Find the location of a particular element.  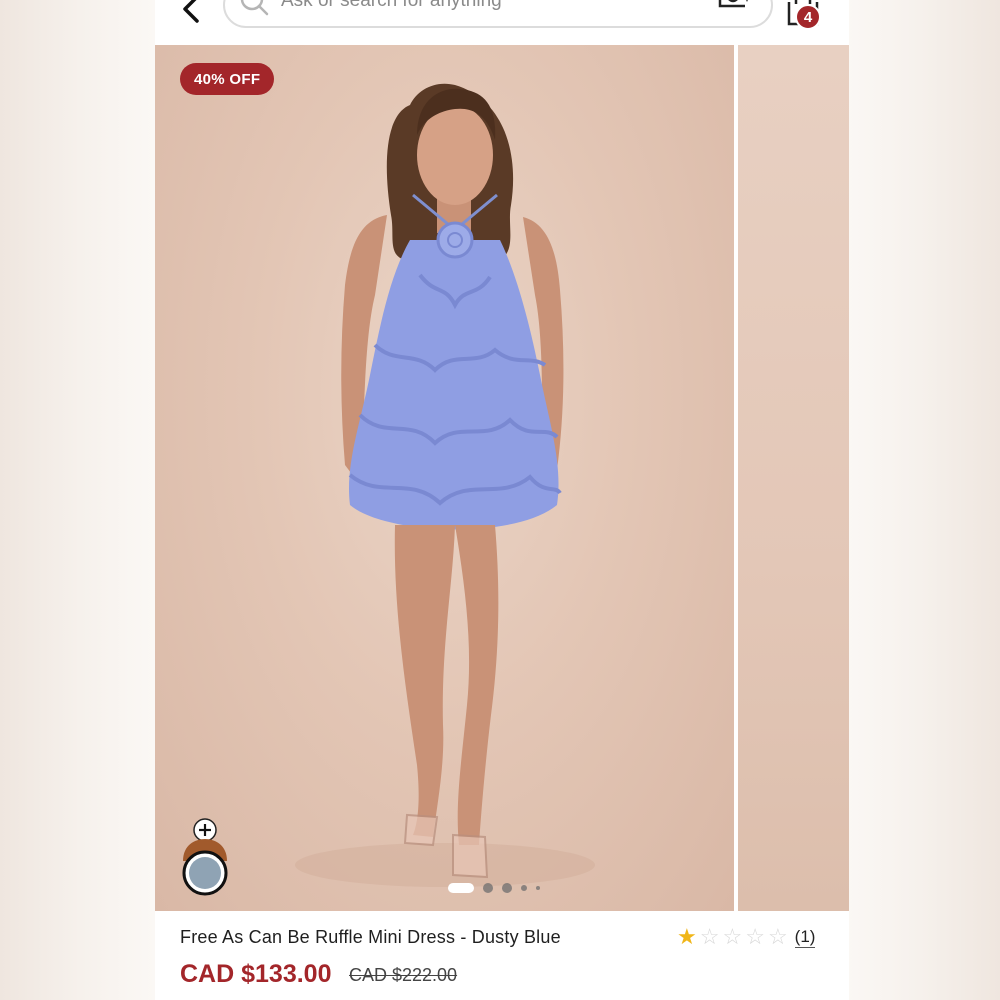

discount-badge: 40% OFF is located at coordinates (227, 79).